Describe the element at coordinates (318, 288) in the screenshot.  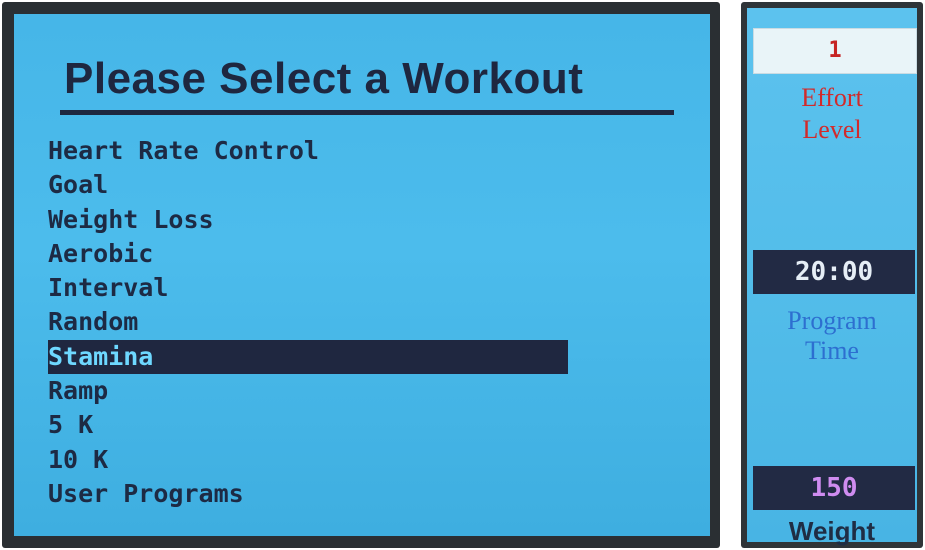
I see `menu-item-interval: Interval` at that location.